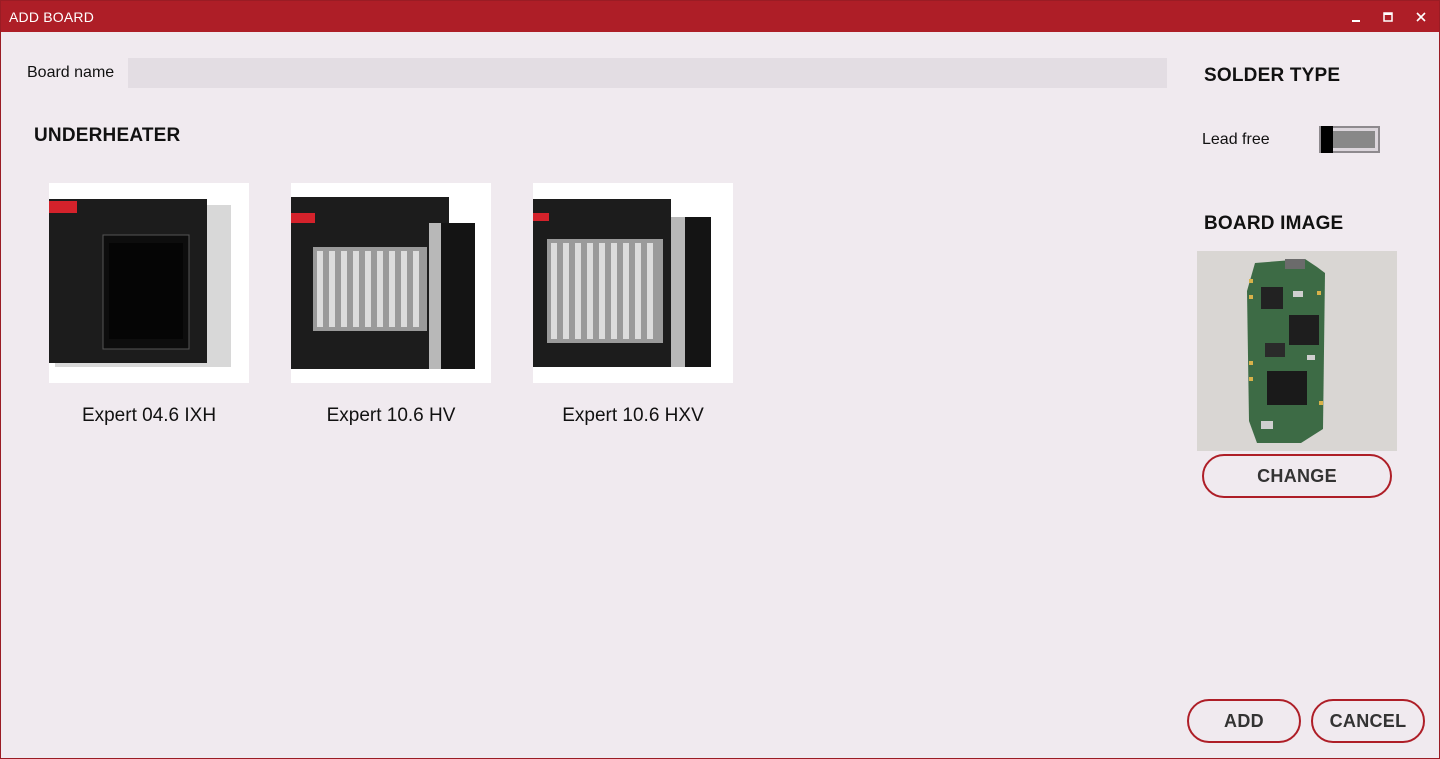 The width and height of the screenshot is (1440, 759). I want to click on minimize-icon, so click(1356, 20).